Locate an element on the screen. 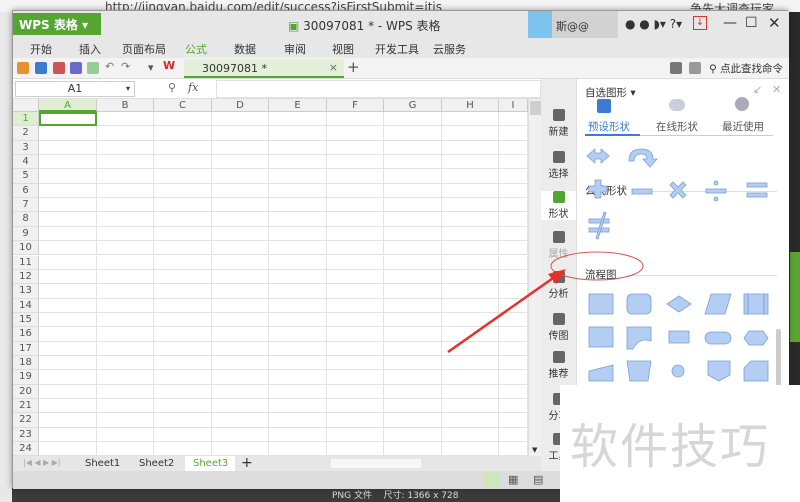 The height and width of the screenshot is (502, 800). side-button: 新建 is located at coordinates (558, 123).